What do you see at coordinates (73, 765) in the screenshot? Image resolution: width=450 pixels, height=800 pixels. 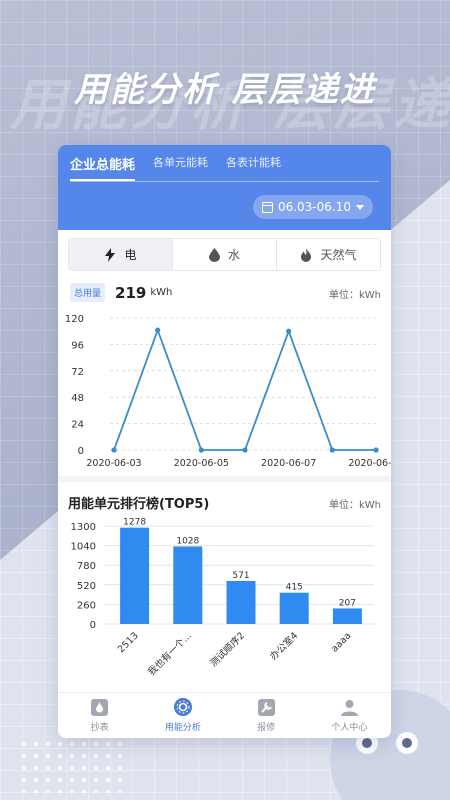 I see `dot-pattern` at bounding box center [73, 765].